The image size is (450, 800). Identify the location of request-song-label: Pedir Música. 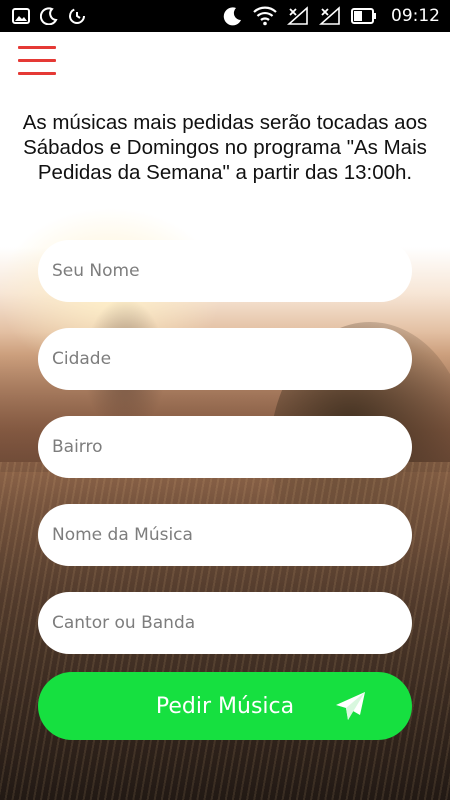
(225, 706).